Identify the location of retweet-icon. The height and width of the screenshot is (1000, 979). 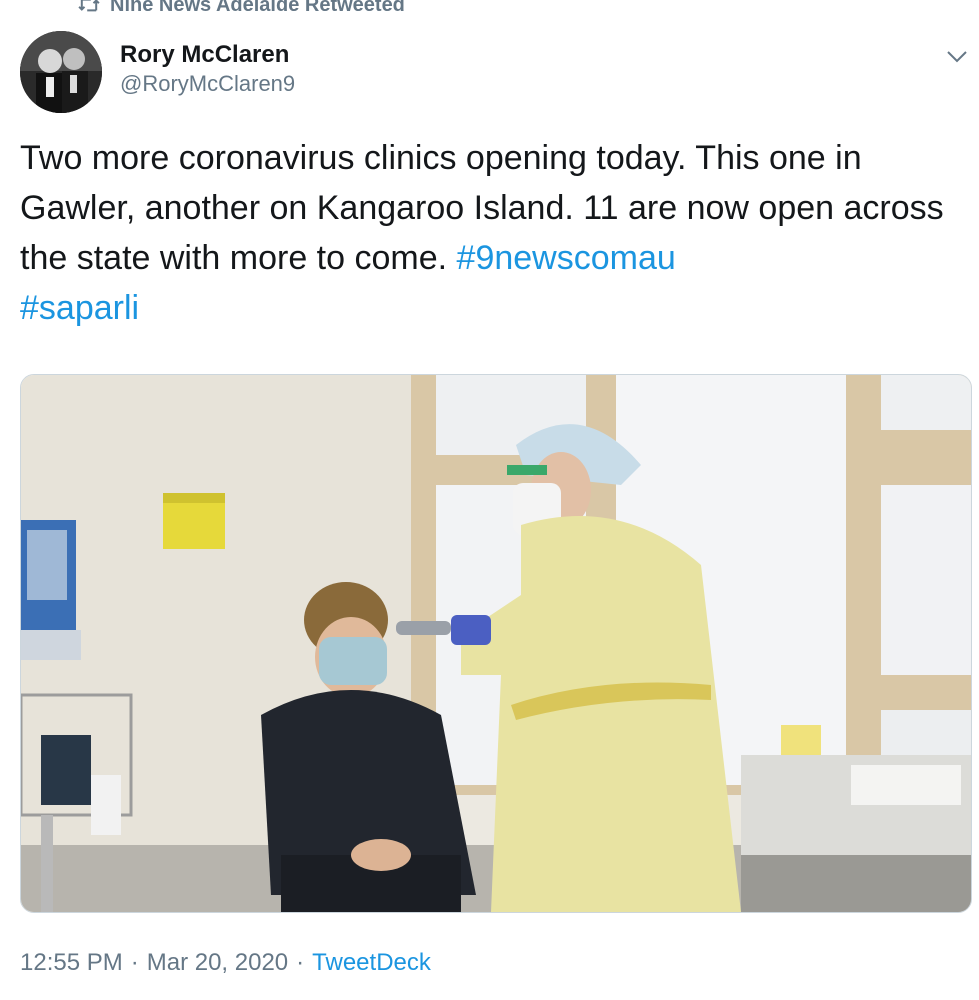
(89, 6).